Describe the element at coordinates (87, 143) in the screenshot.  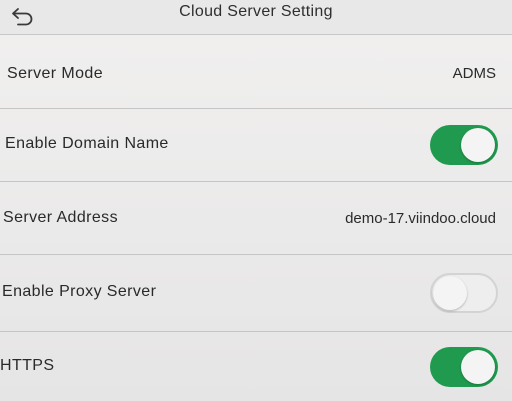
I see `enable-domain-name-label: Enable Domain Name` at that location.